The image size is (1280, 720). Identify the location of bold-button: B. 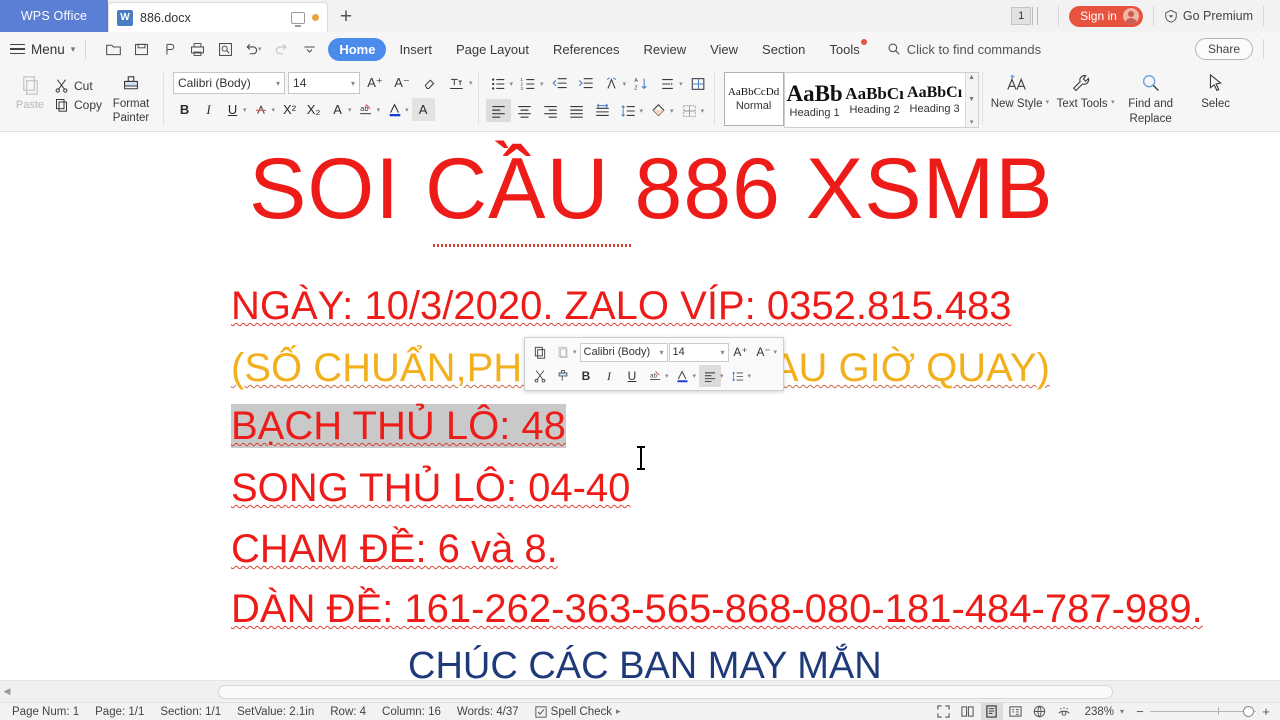
(184, 109).